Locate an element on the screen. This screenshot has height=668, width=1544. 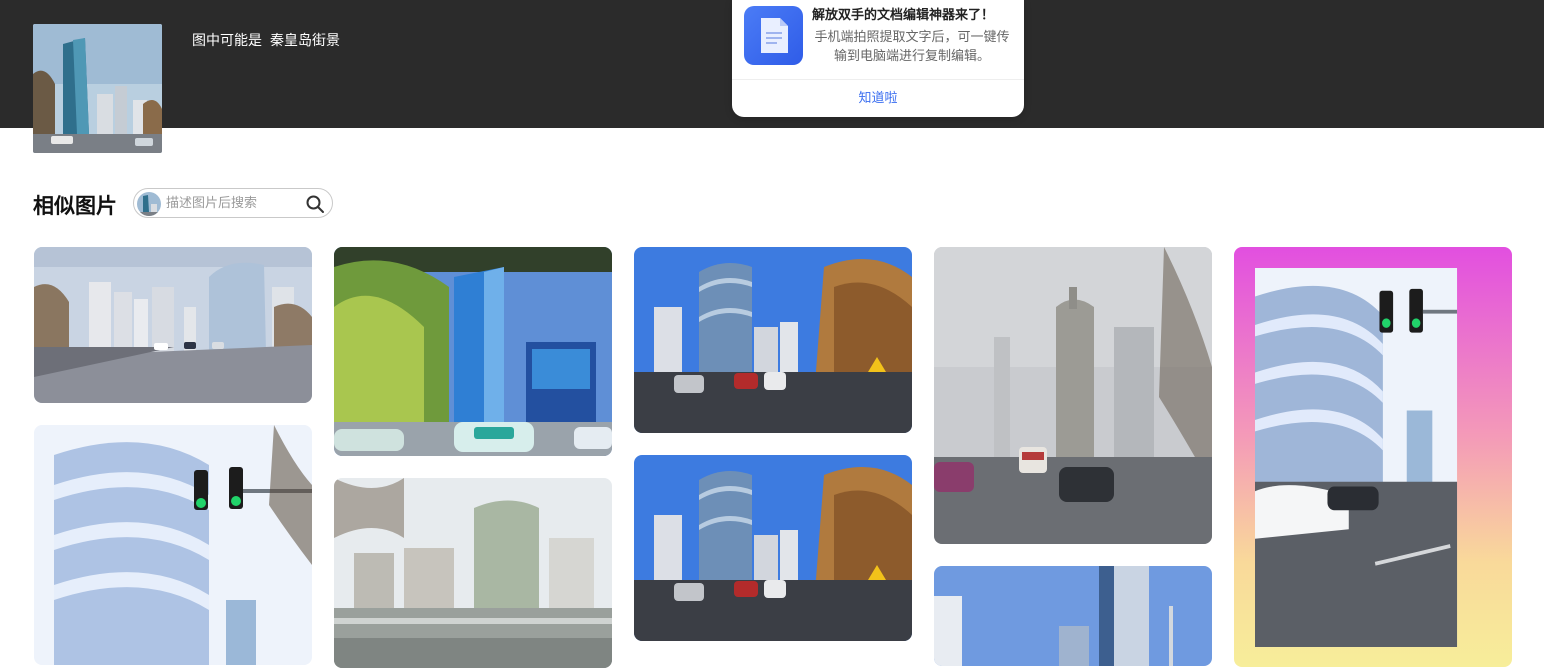
document-icon is located at coordinates (773, 35).